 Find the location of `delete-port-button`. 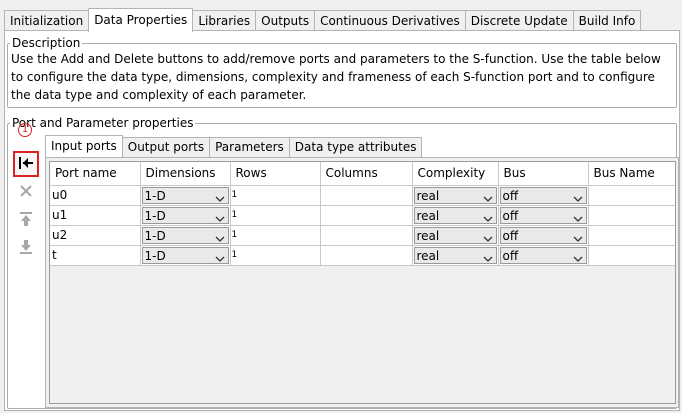

delete-port-button is located at coordinates (26, 192).